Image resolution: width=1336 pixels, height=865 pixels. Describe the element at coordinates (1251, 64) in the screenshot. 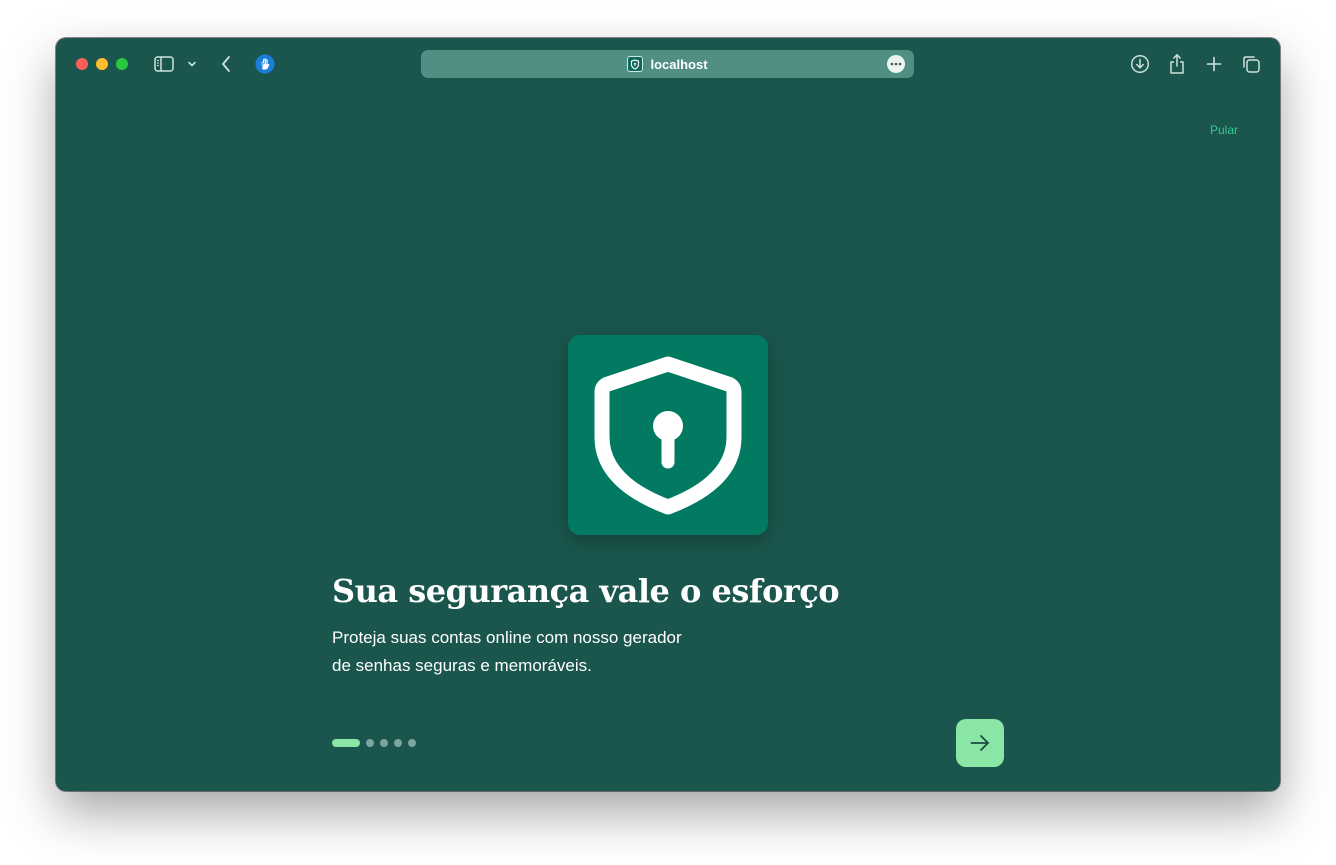

I see `tab-overview-icon` at that location.